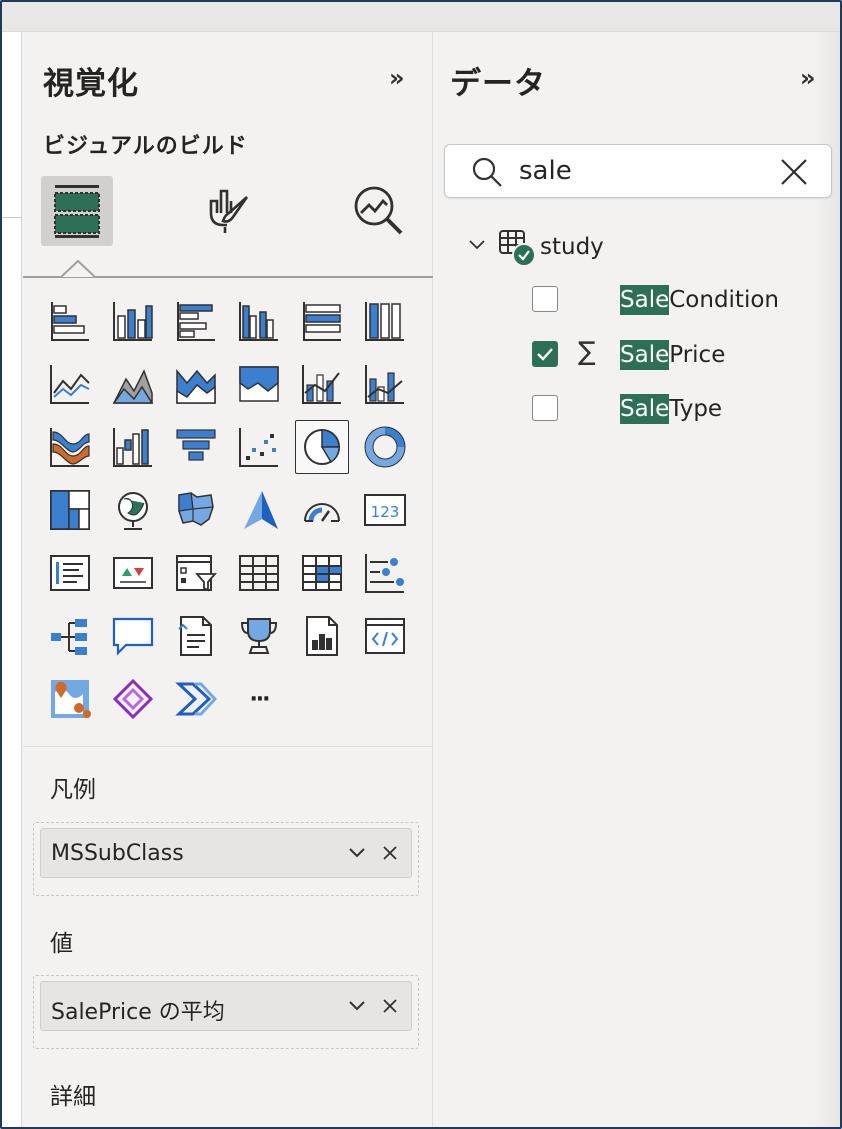 The width and height of the screenshot is (842, 1129). Describe the element at coordinates (196, 636) in the screenshot. I see `smart-narrative-icon` at that location.